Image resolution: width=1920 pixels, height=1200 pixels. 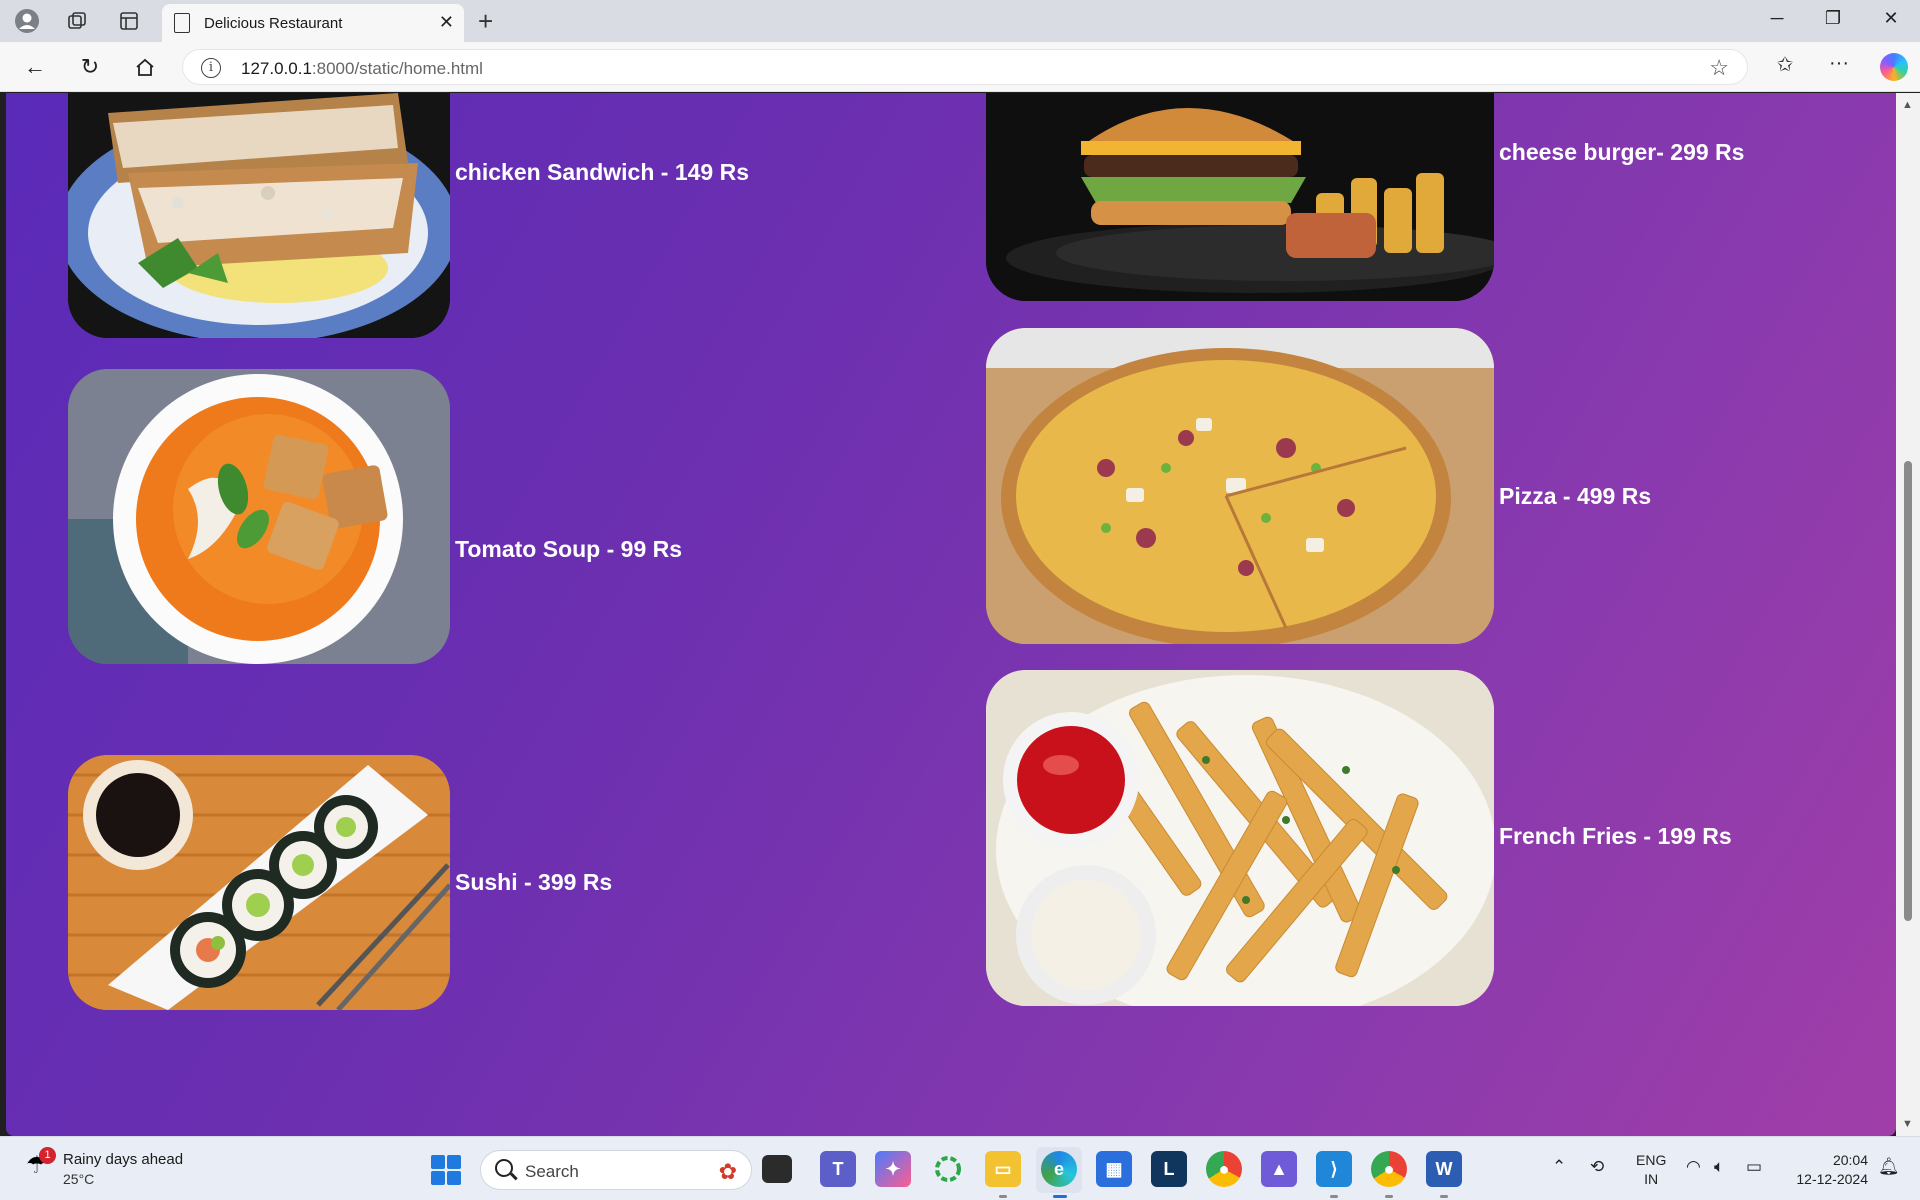 I want to click on restore-icon: ❐, so click(x=1833, y=18).